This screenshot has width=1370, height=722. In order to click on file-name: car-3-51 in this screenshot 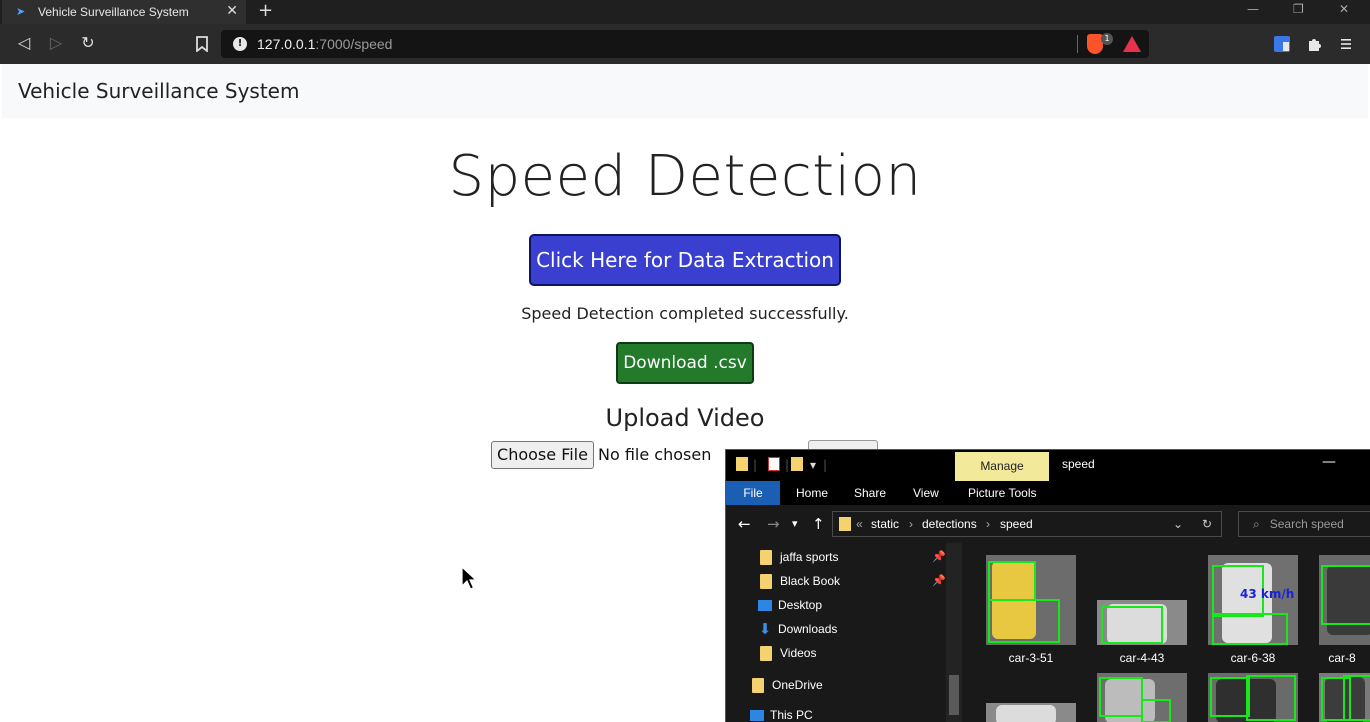, I will do `click(1031, 658)`.